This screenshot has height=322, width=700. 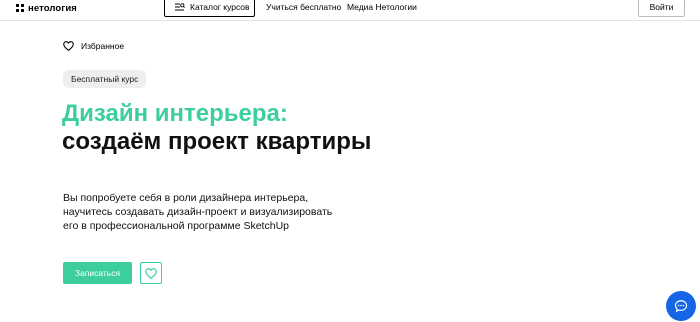 I want to click on add-to-favorites-button, so click(x=151, y=273).